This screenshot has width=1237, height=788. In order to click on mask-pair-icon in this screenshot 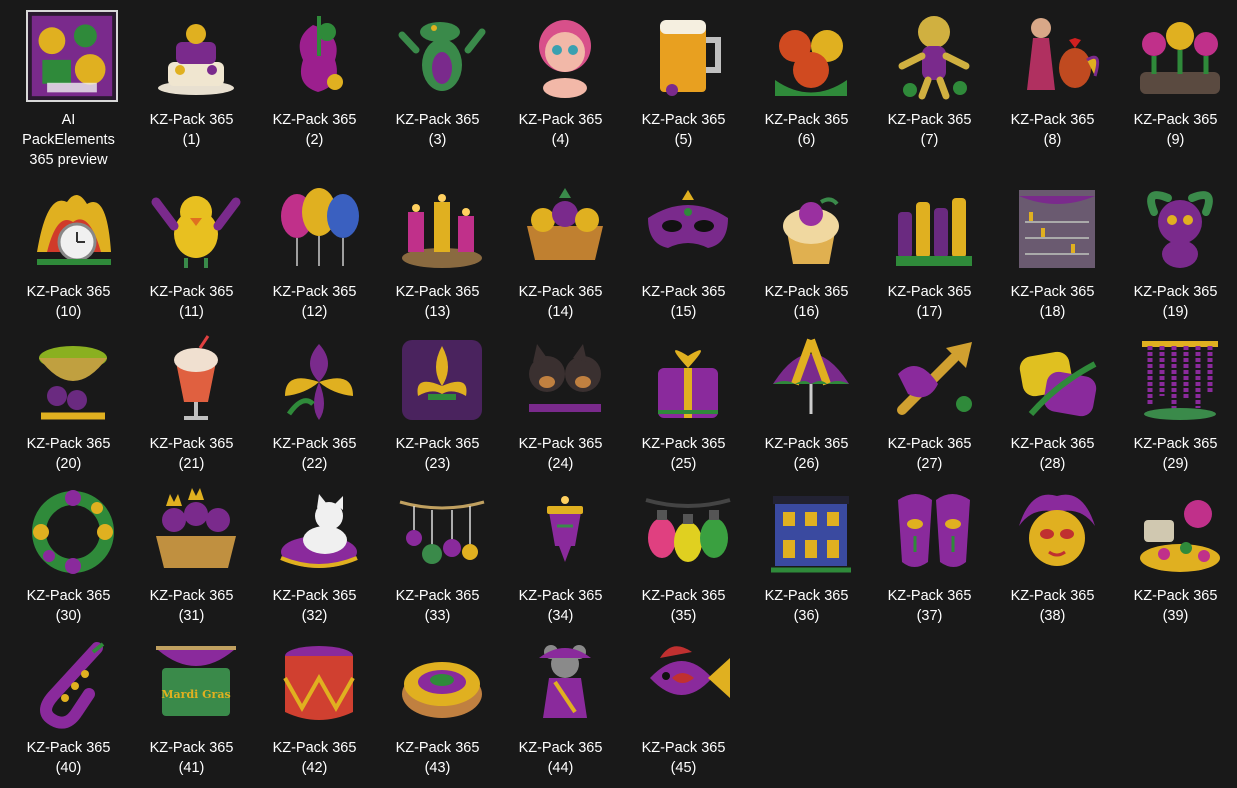, I will do `click(934, 532)`.